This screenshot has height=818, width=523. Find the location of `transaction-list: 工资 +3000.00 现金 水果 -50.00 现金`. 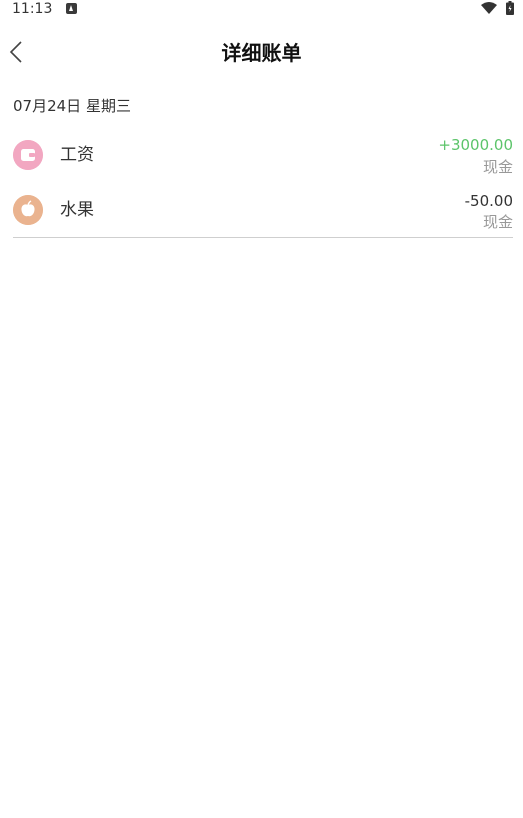

transaction-list: 工资 +3000.00 现金 水果 -50.00 现金 is located at coordinates (261, 183).